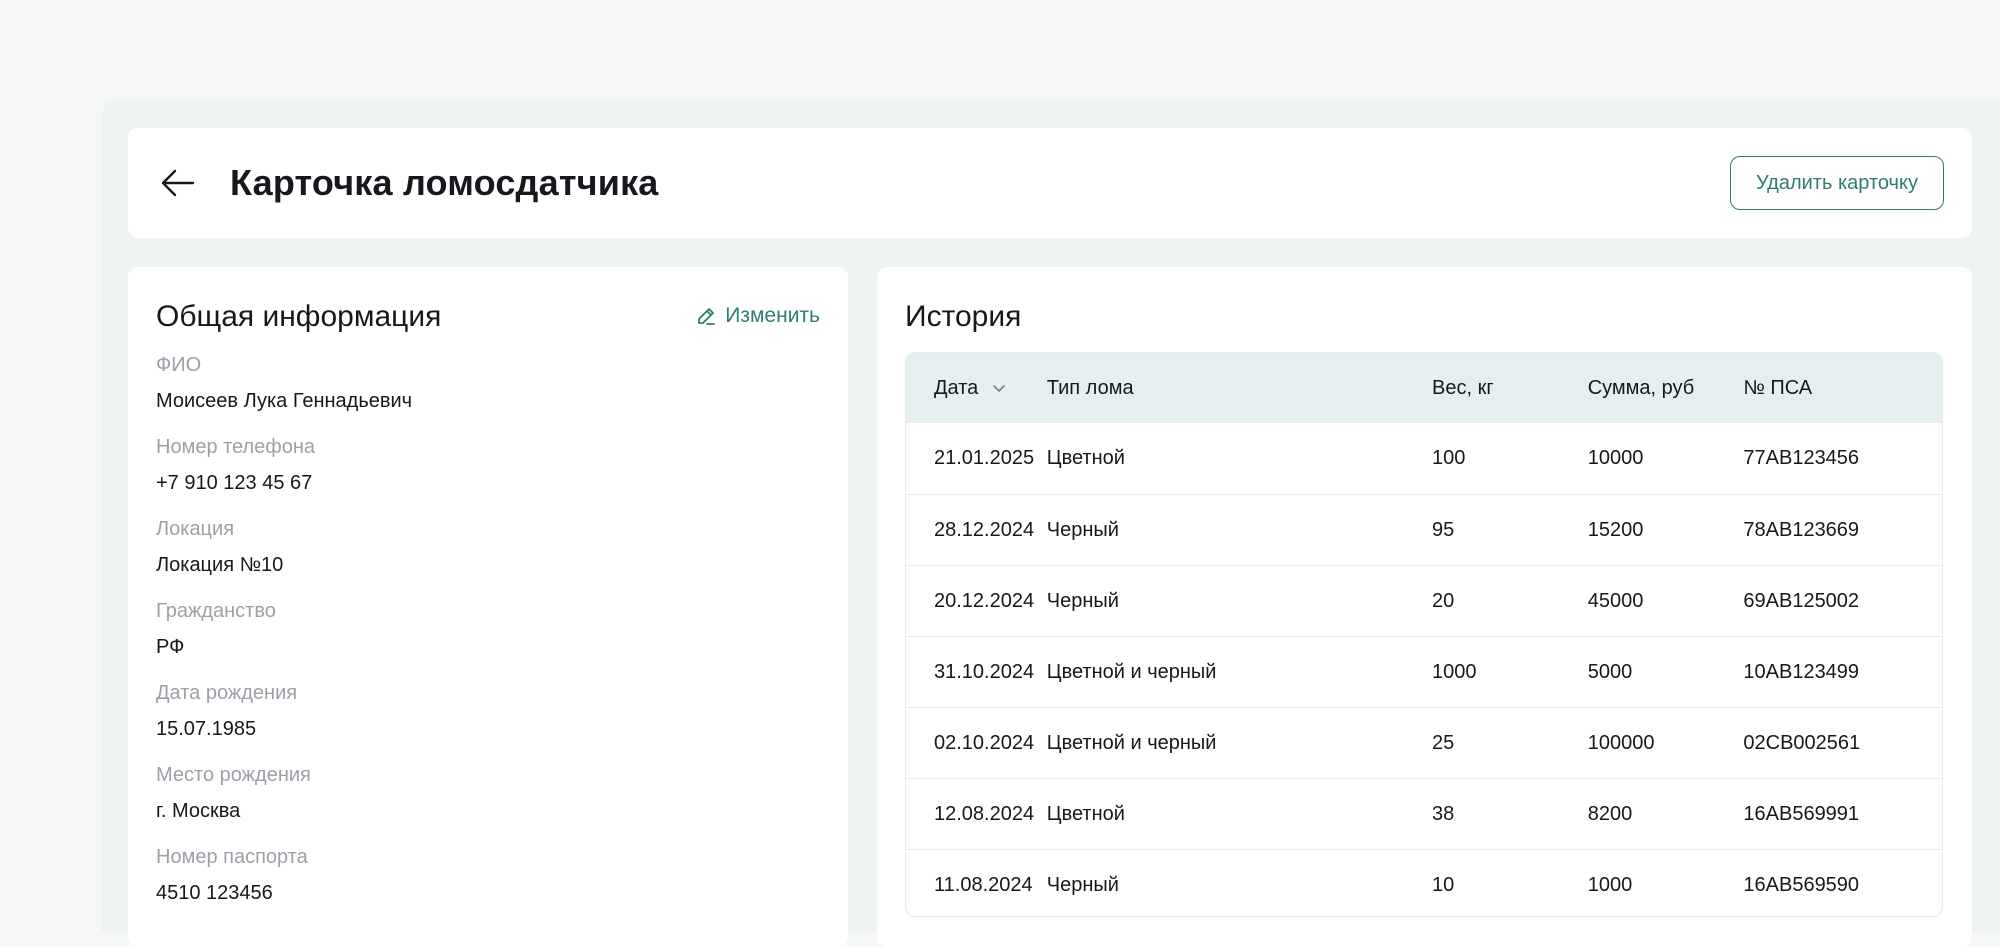  Describe the element at coordinates (1615, 458) in the screenshot. I see `cell-sum: 10000` at that location.